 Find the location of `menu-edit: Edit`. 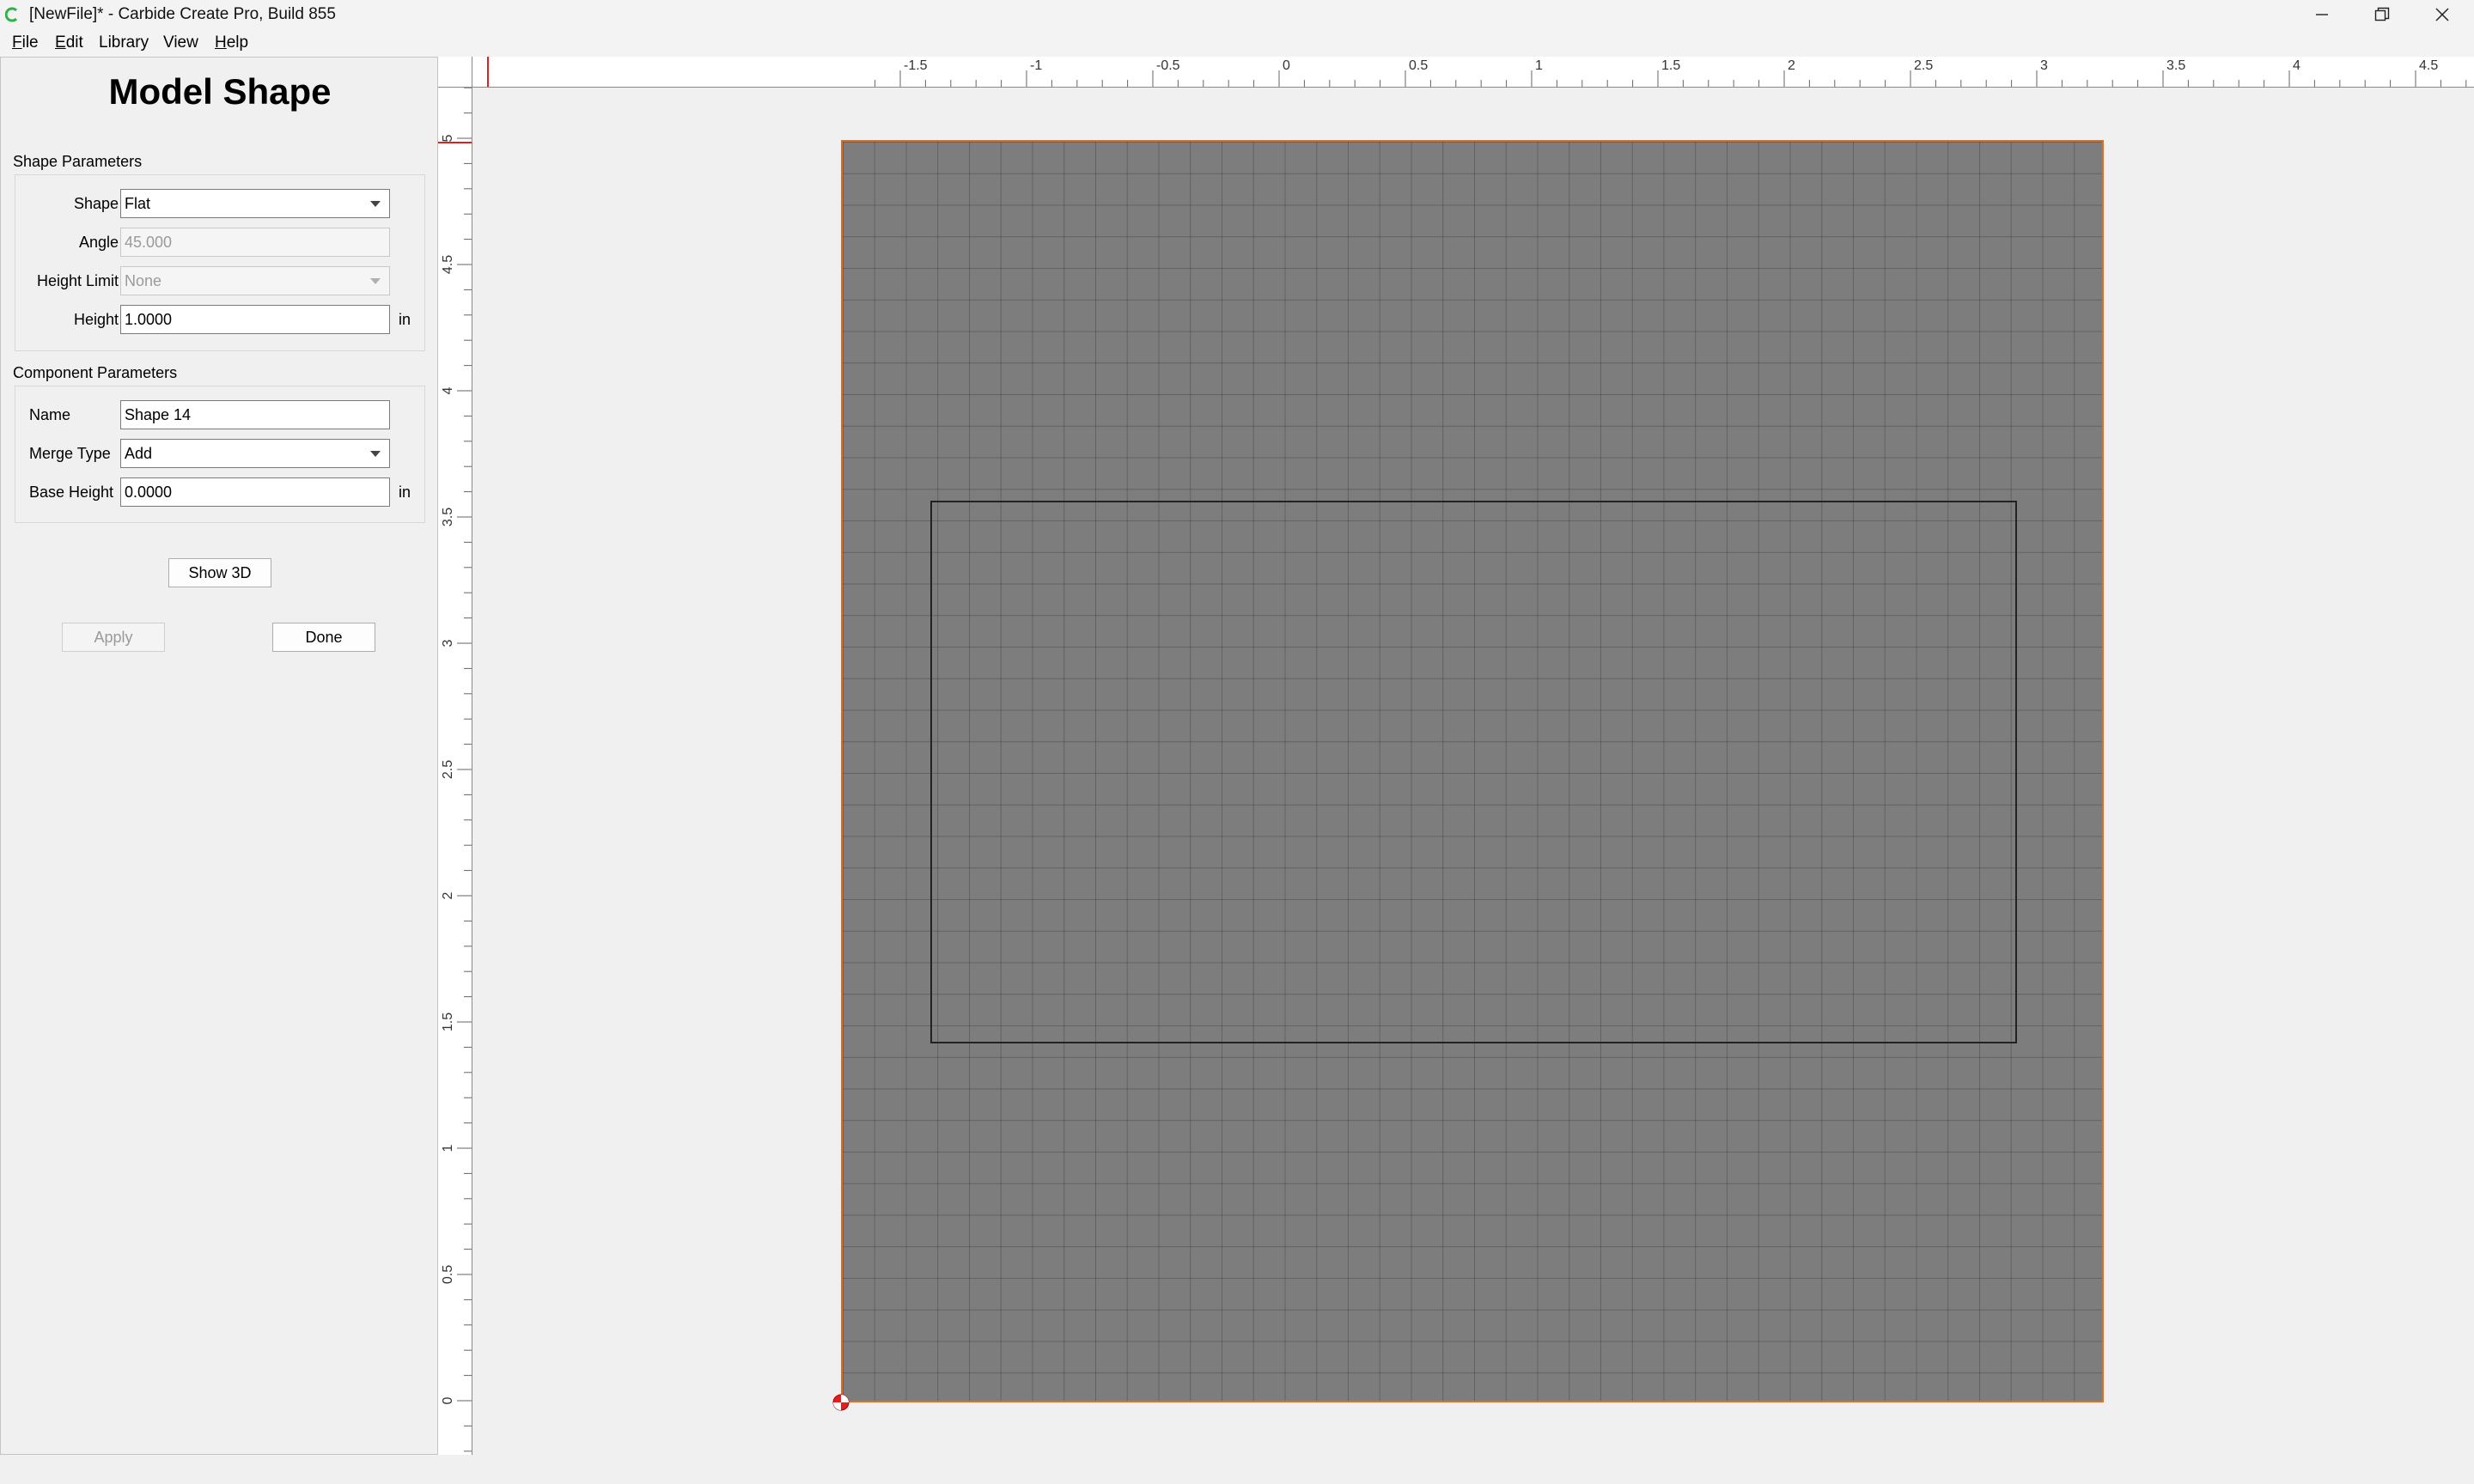

menu-edit: Edit is located at coordinates (69, 43).